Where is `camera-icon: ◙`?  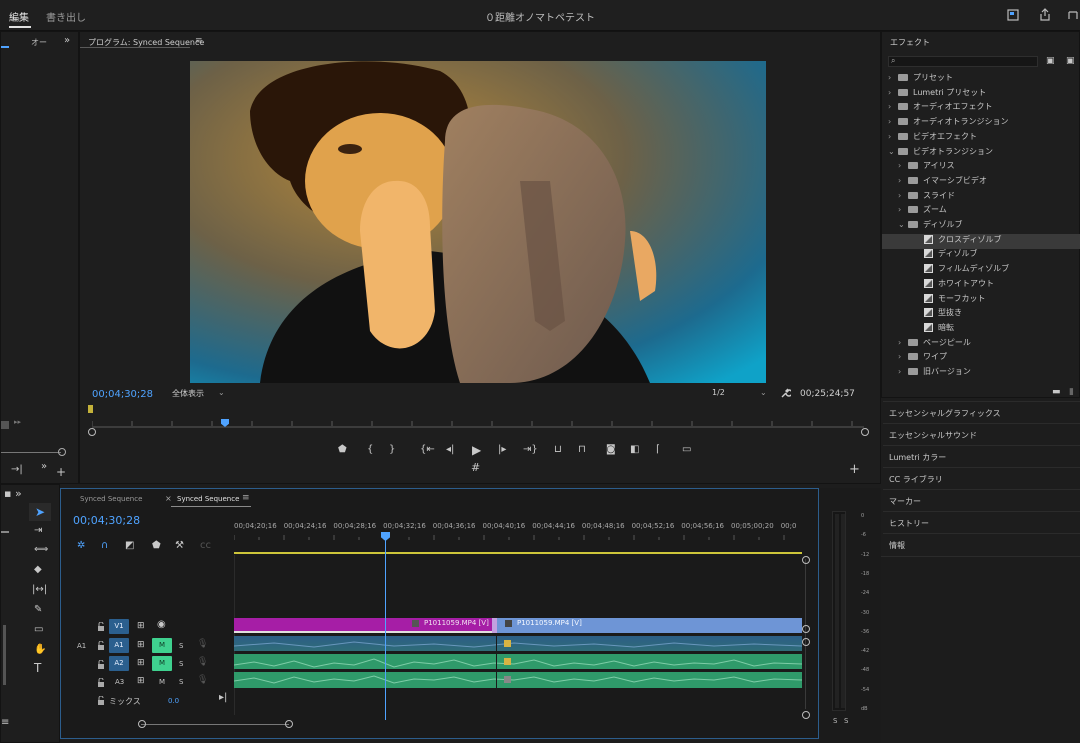
camera-icon: ◙ is located at coordinates (611, 450).